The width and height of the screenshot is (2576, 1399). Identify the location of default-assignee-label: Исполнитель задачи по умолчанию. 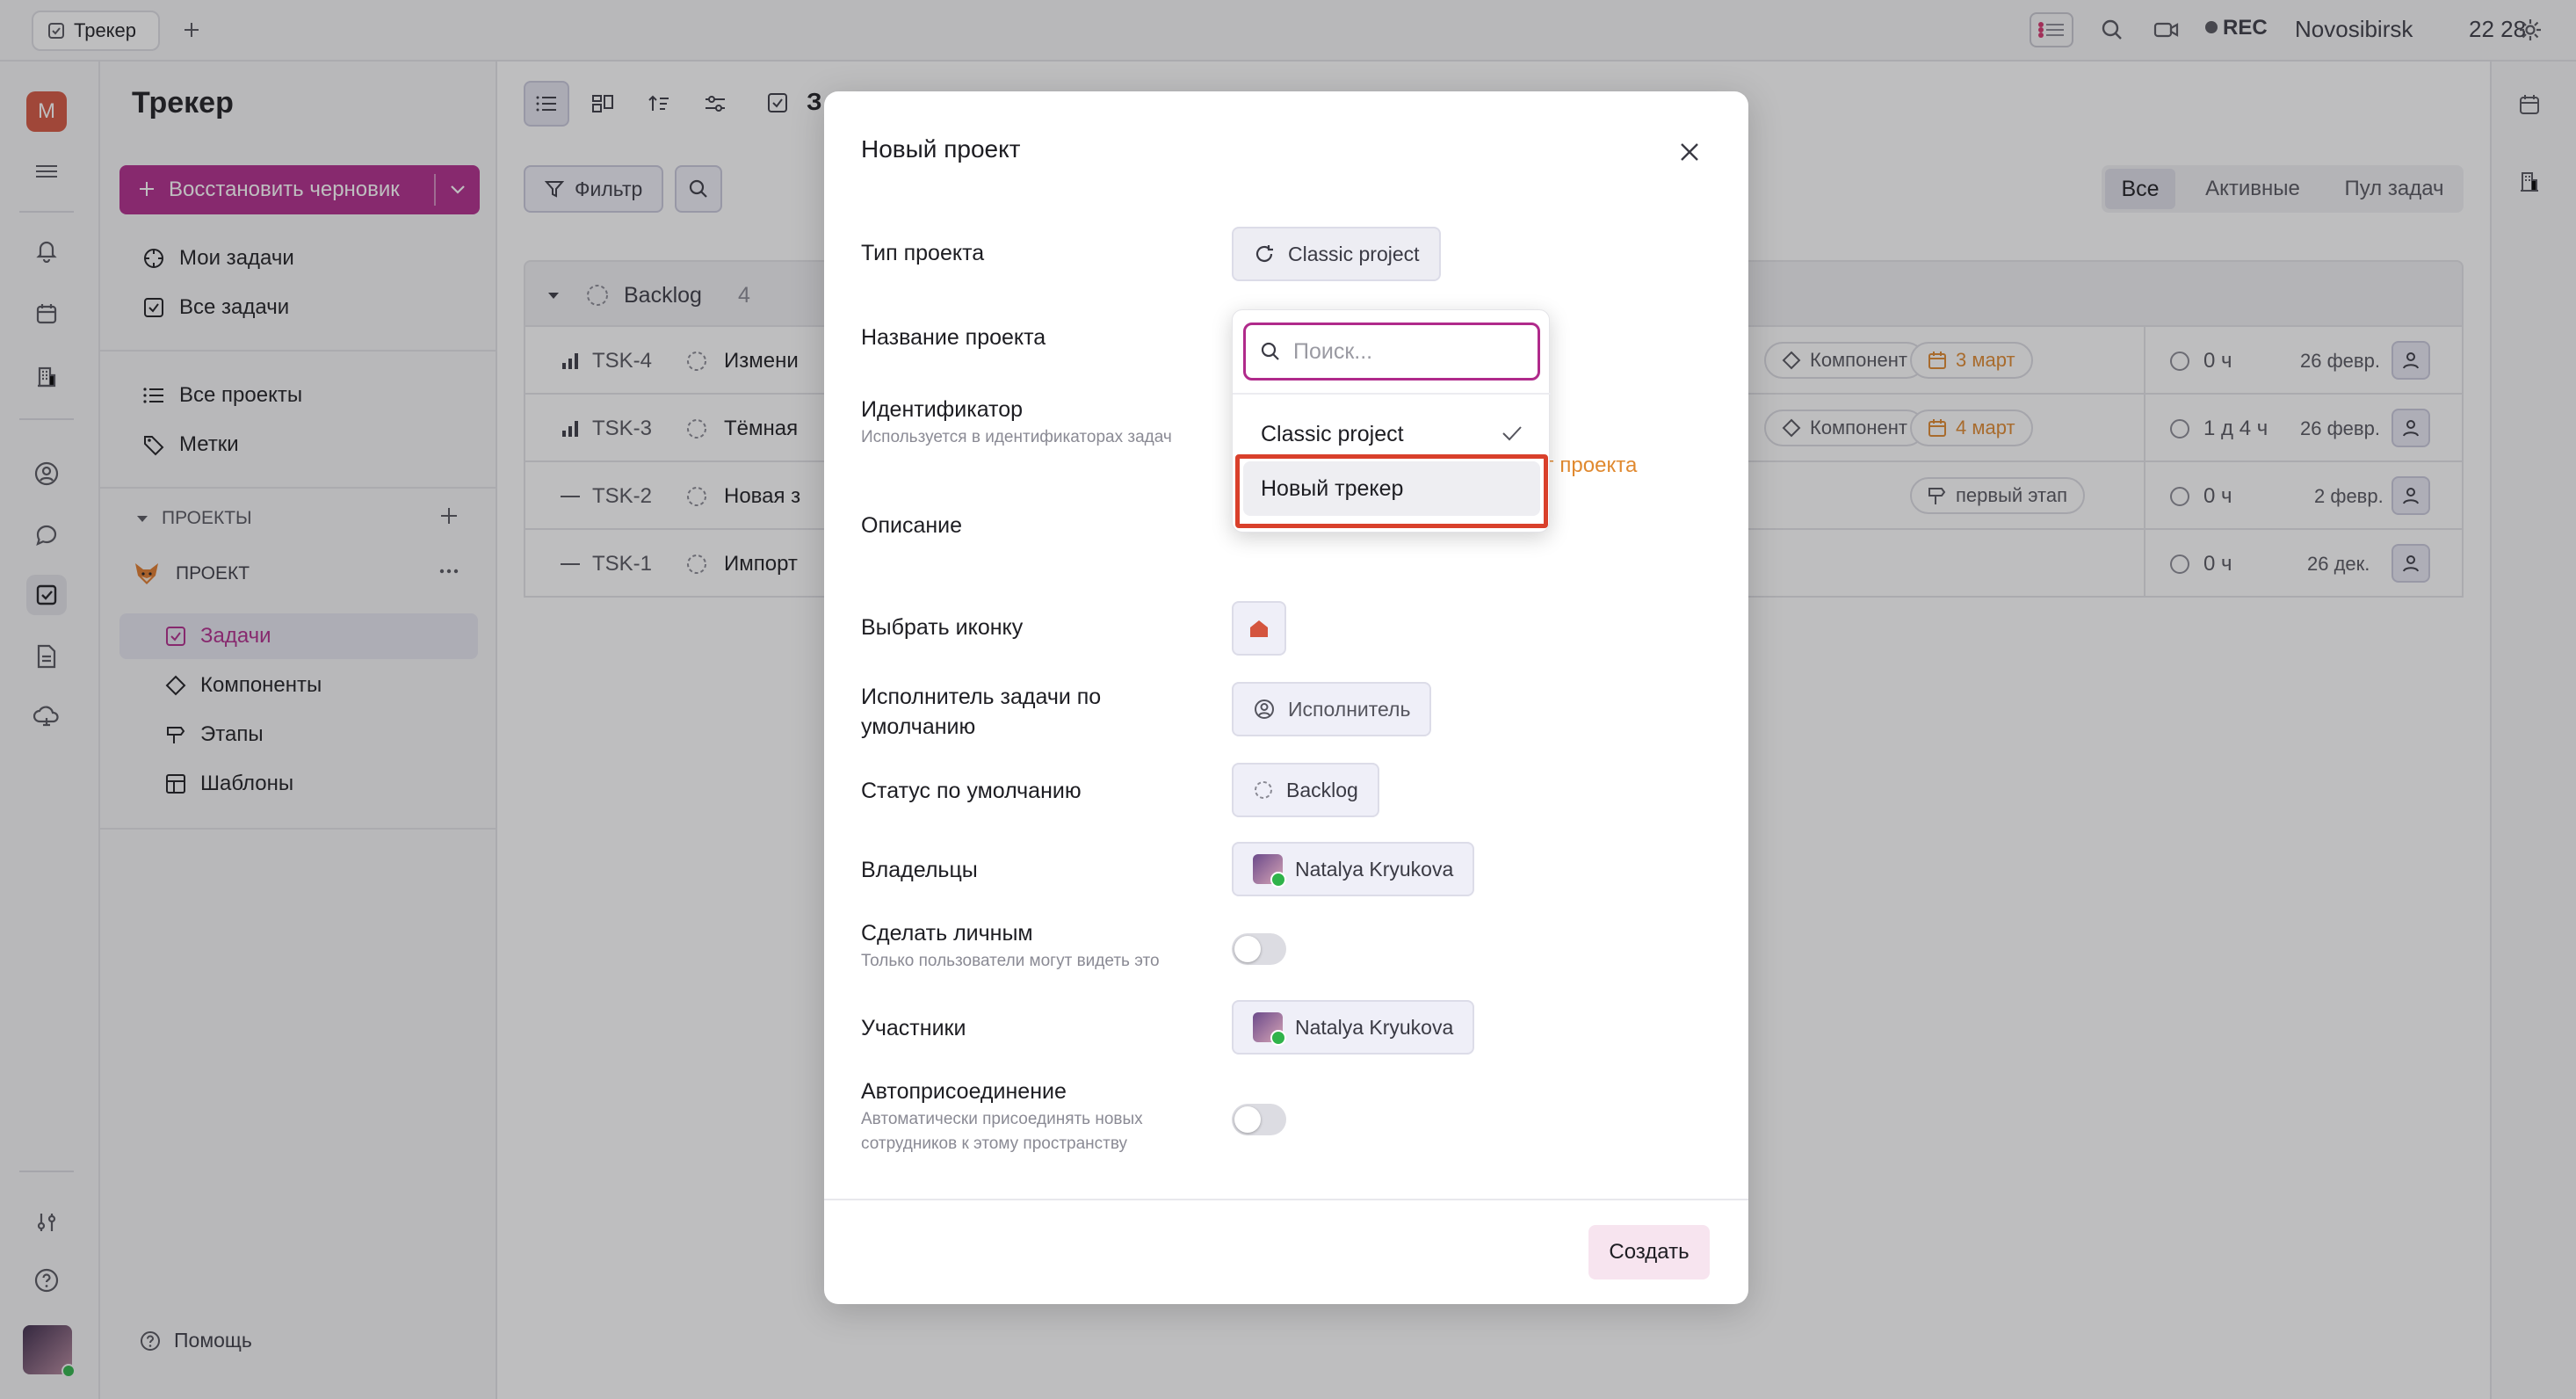
(981, 712).